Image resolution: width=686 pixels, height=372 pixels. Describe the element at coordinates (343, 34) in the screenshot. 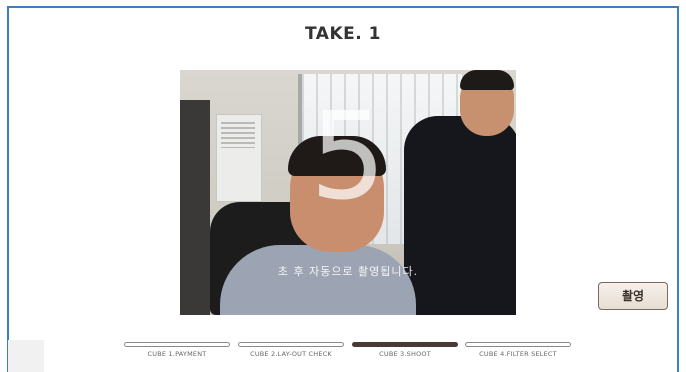

I see `page-title: TAKE. 1` at that location.